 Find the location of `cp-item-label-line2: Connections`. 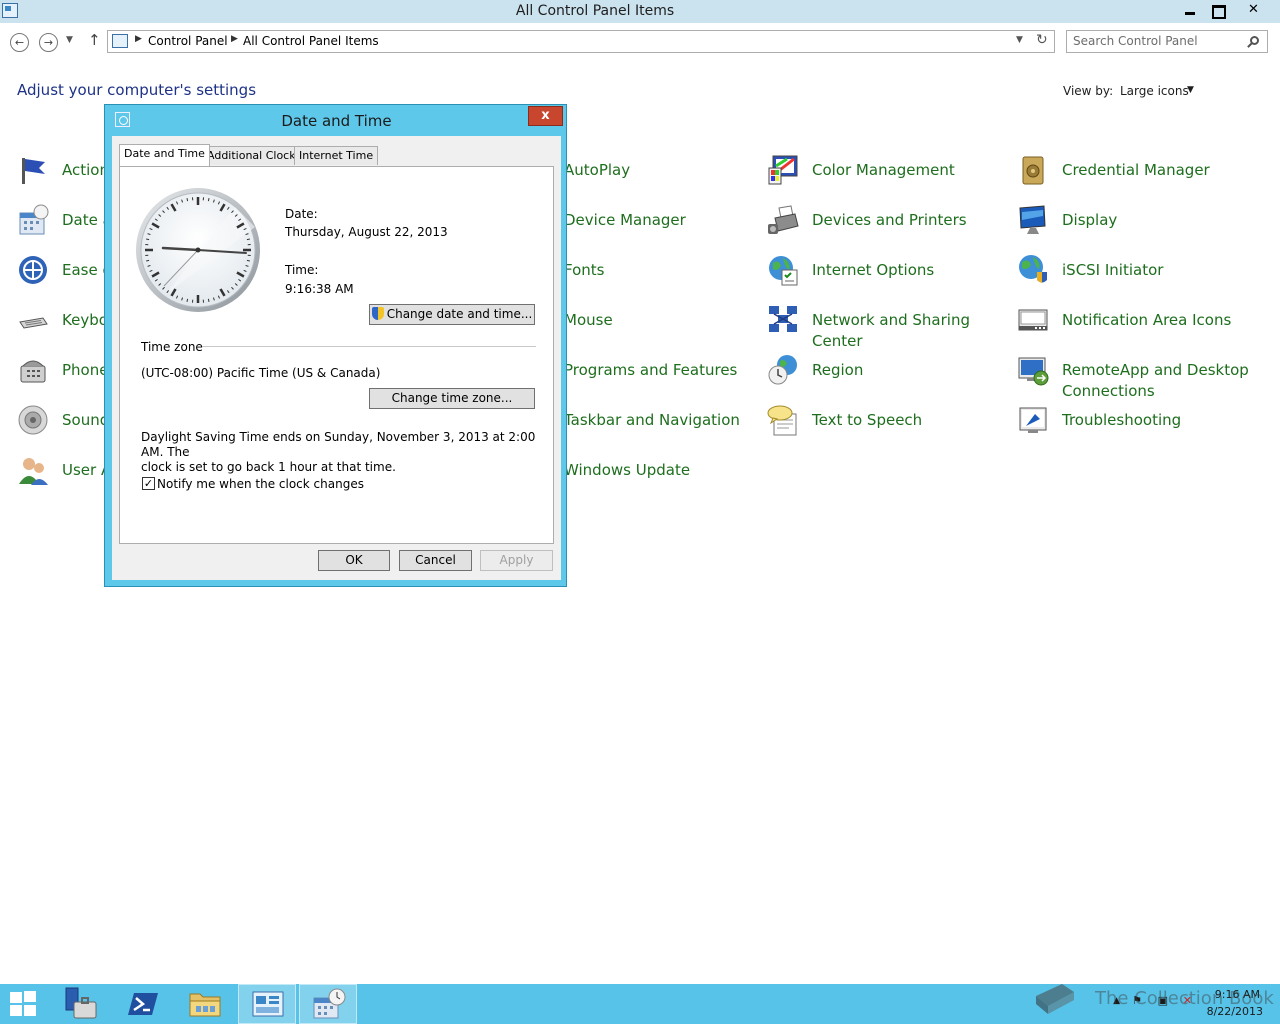

cp-item-label-line2: Connections is located at coordinates (1108, 391).